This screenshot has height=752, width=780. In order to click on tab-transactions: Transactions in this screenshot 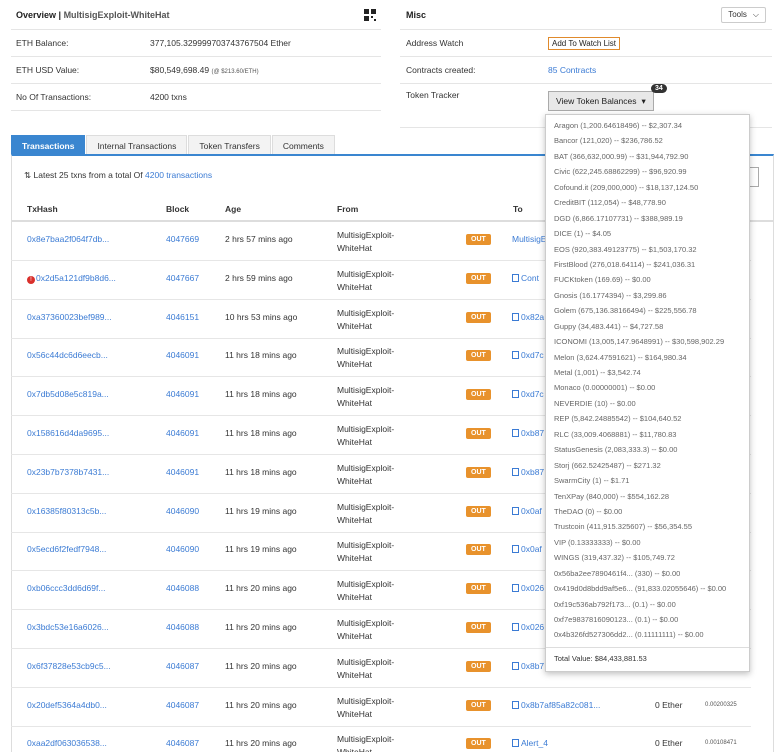, I will do `click(48, 145)`.